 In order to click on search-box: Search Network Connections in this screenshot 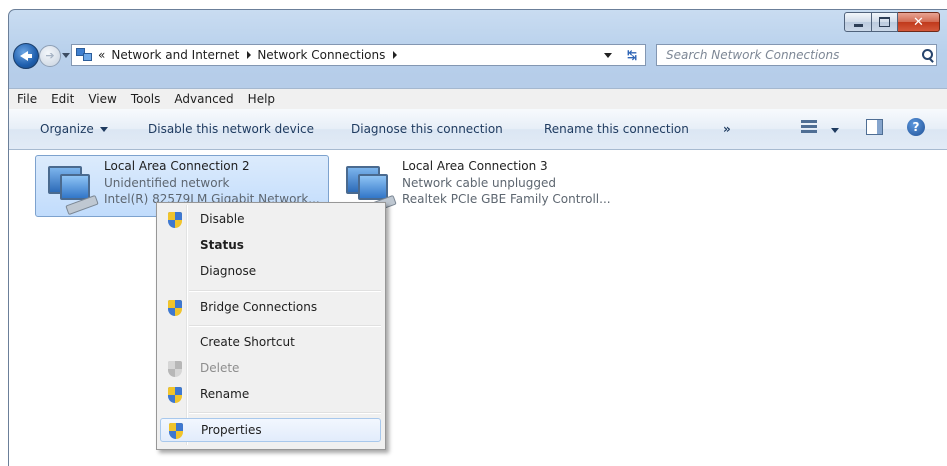, I will do `click(796, 55)`.